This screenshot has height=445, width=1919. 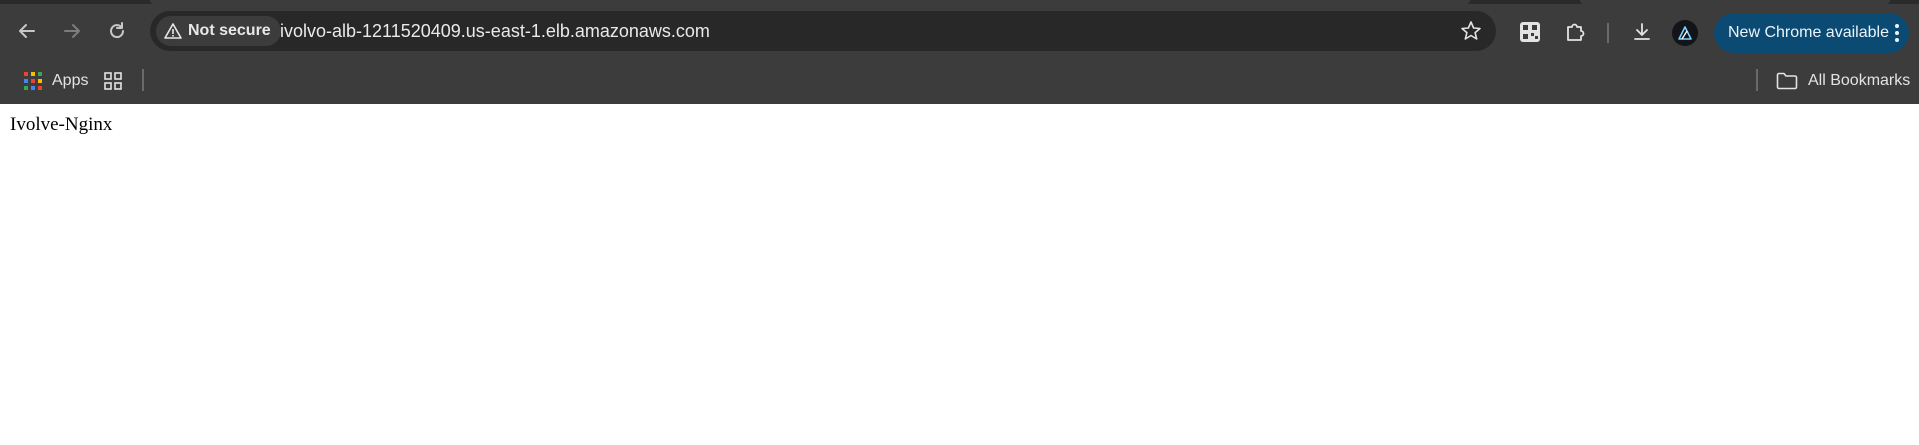 I want to click on bookmark-apps-label: Apps, so click(x=70, y=80).